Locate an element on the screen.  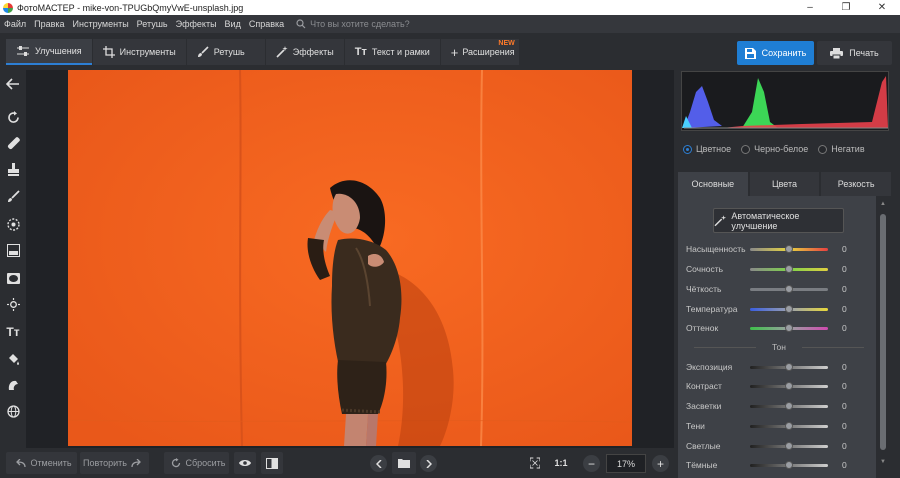
fill-bucket-icon is located at coordinates (13, 358).